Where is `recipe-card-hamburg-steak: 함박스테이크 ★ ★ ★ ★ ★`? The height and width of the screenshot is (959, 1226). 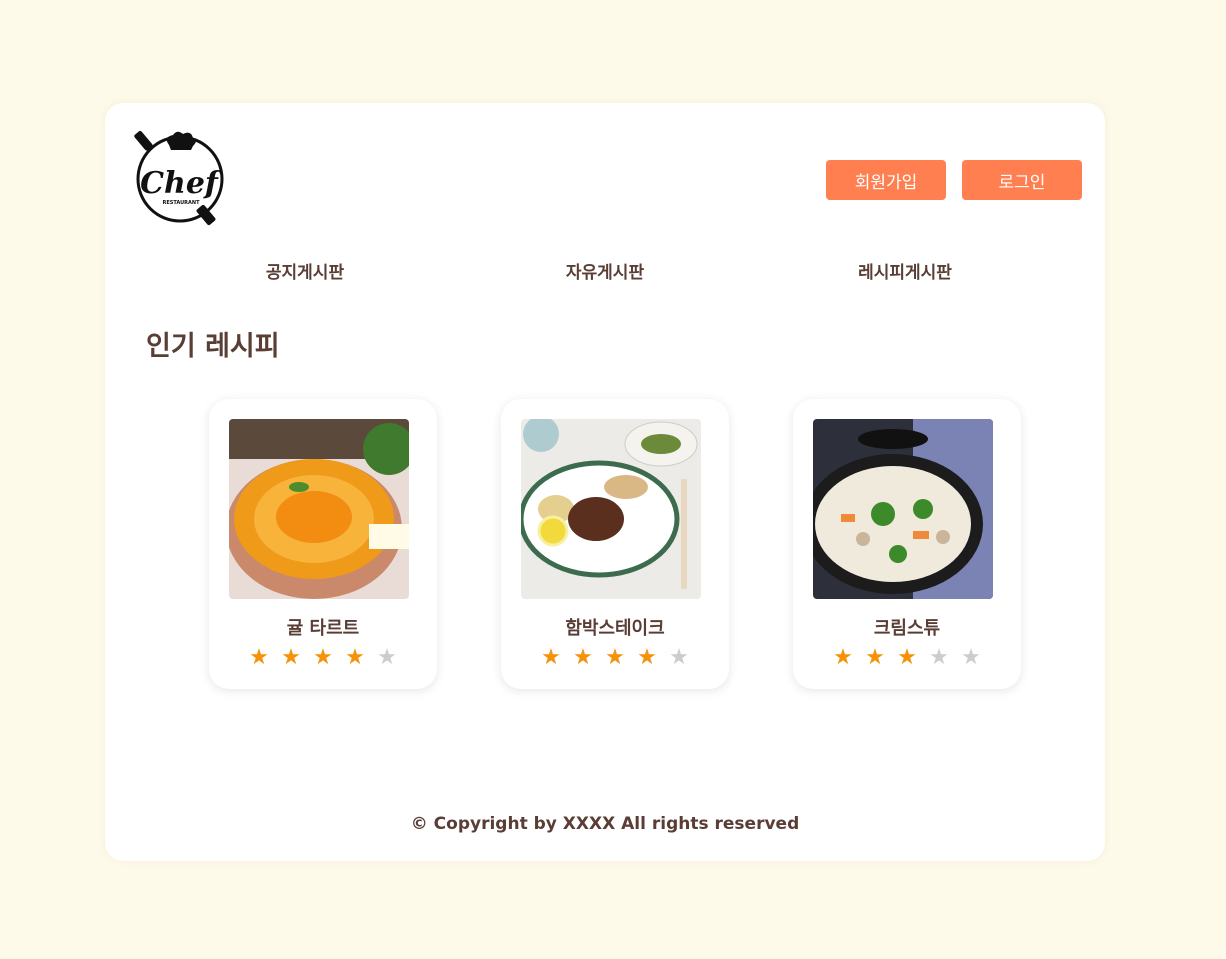 recipe-card-hamburg-steak: 함박스테이크 ★ ★ ★ ★ ★ is located at coordinates (615, 544).